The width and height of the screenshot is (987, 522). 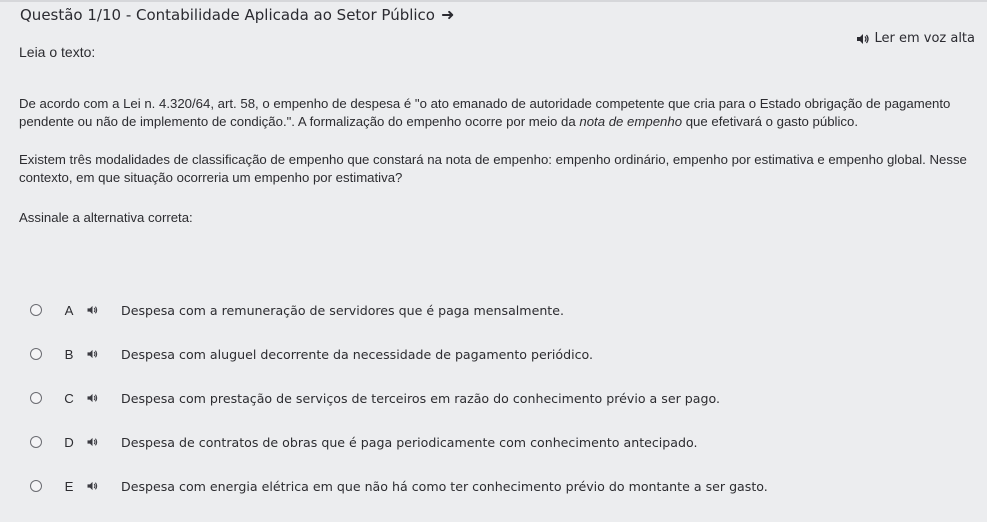 I want to click on option-letter: D, so click(x=69, y=442).